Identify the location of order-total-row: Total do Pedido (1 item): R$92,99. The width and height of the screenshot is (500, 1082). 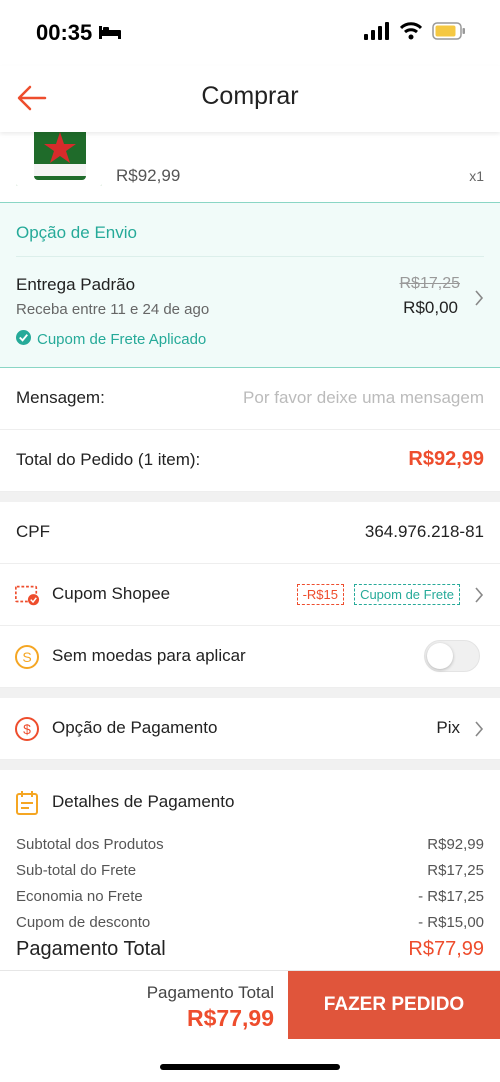
(250, 461).